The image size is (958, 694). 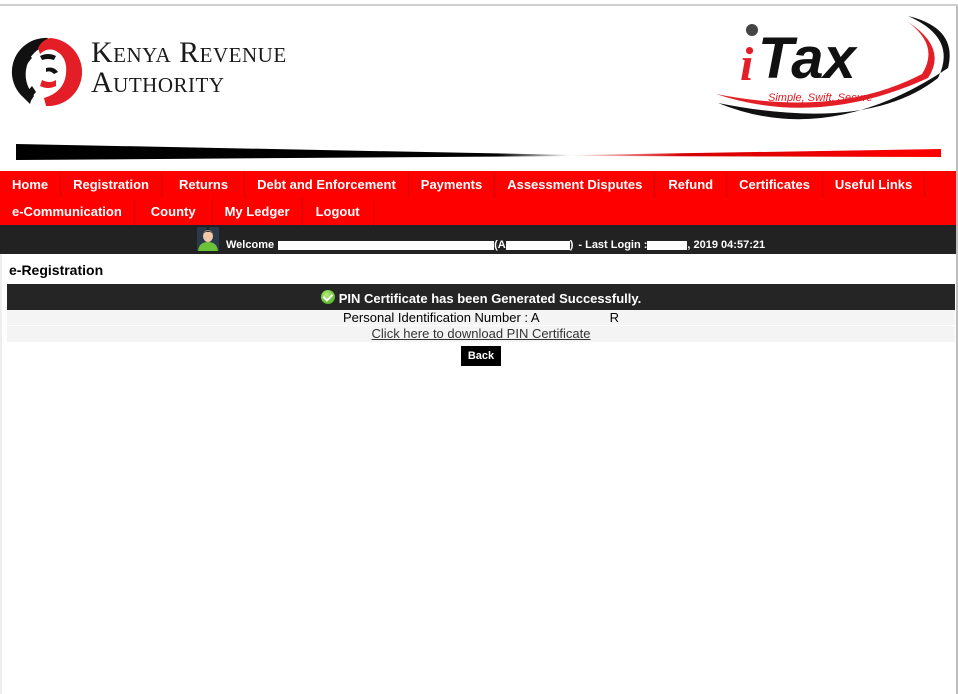 What do you see at coordinates (874, 184) in the screenshot?
I see `nav-useful-links: Useful Links` at bounding box center [874, 184].